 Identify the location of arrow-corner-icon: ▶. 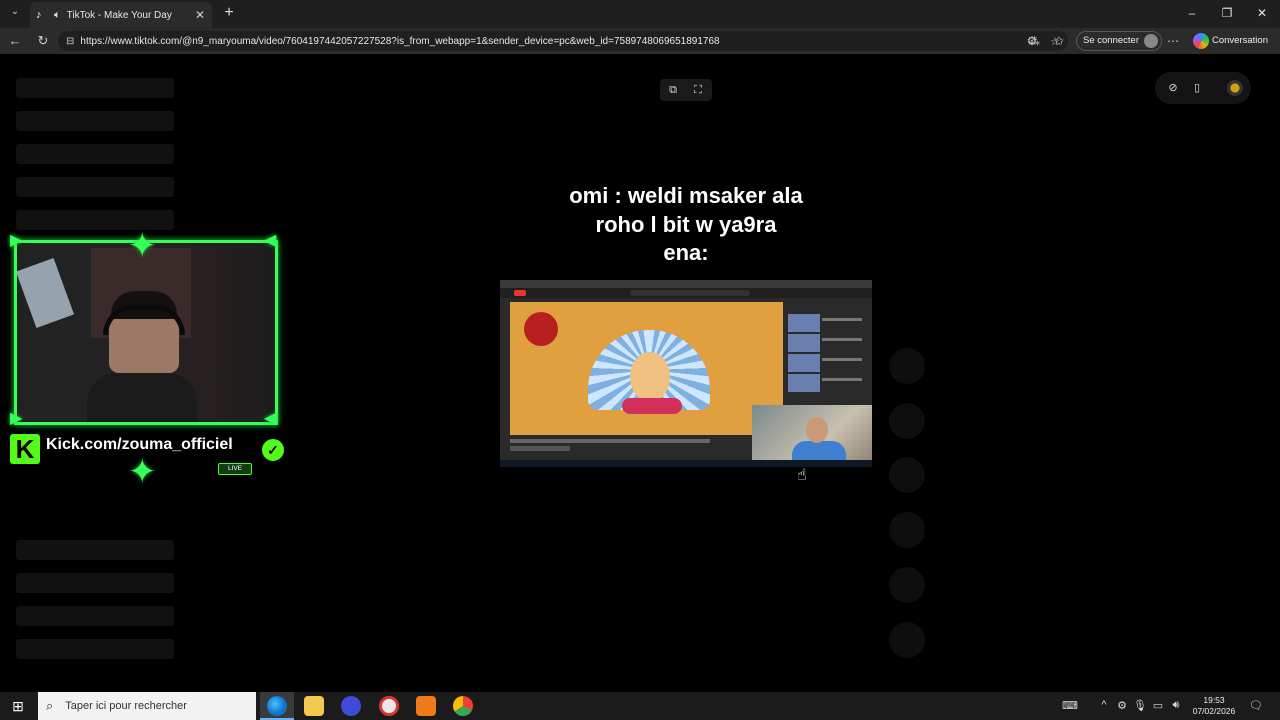
(16, 418).